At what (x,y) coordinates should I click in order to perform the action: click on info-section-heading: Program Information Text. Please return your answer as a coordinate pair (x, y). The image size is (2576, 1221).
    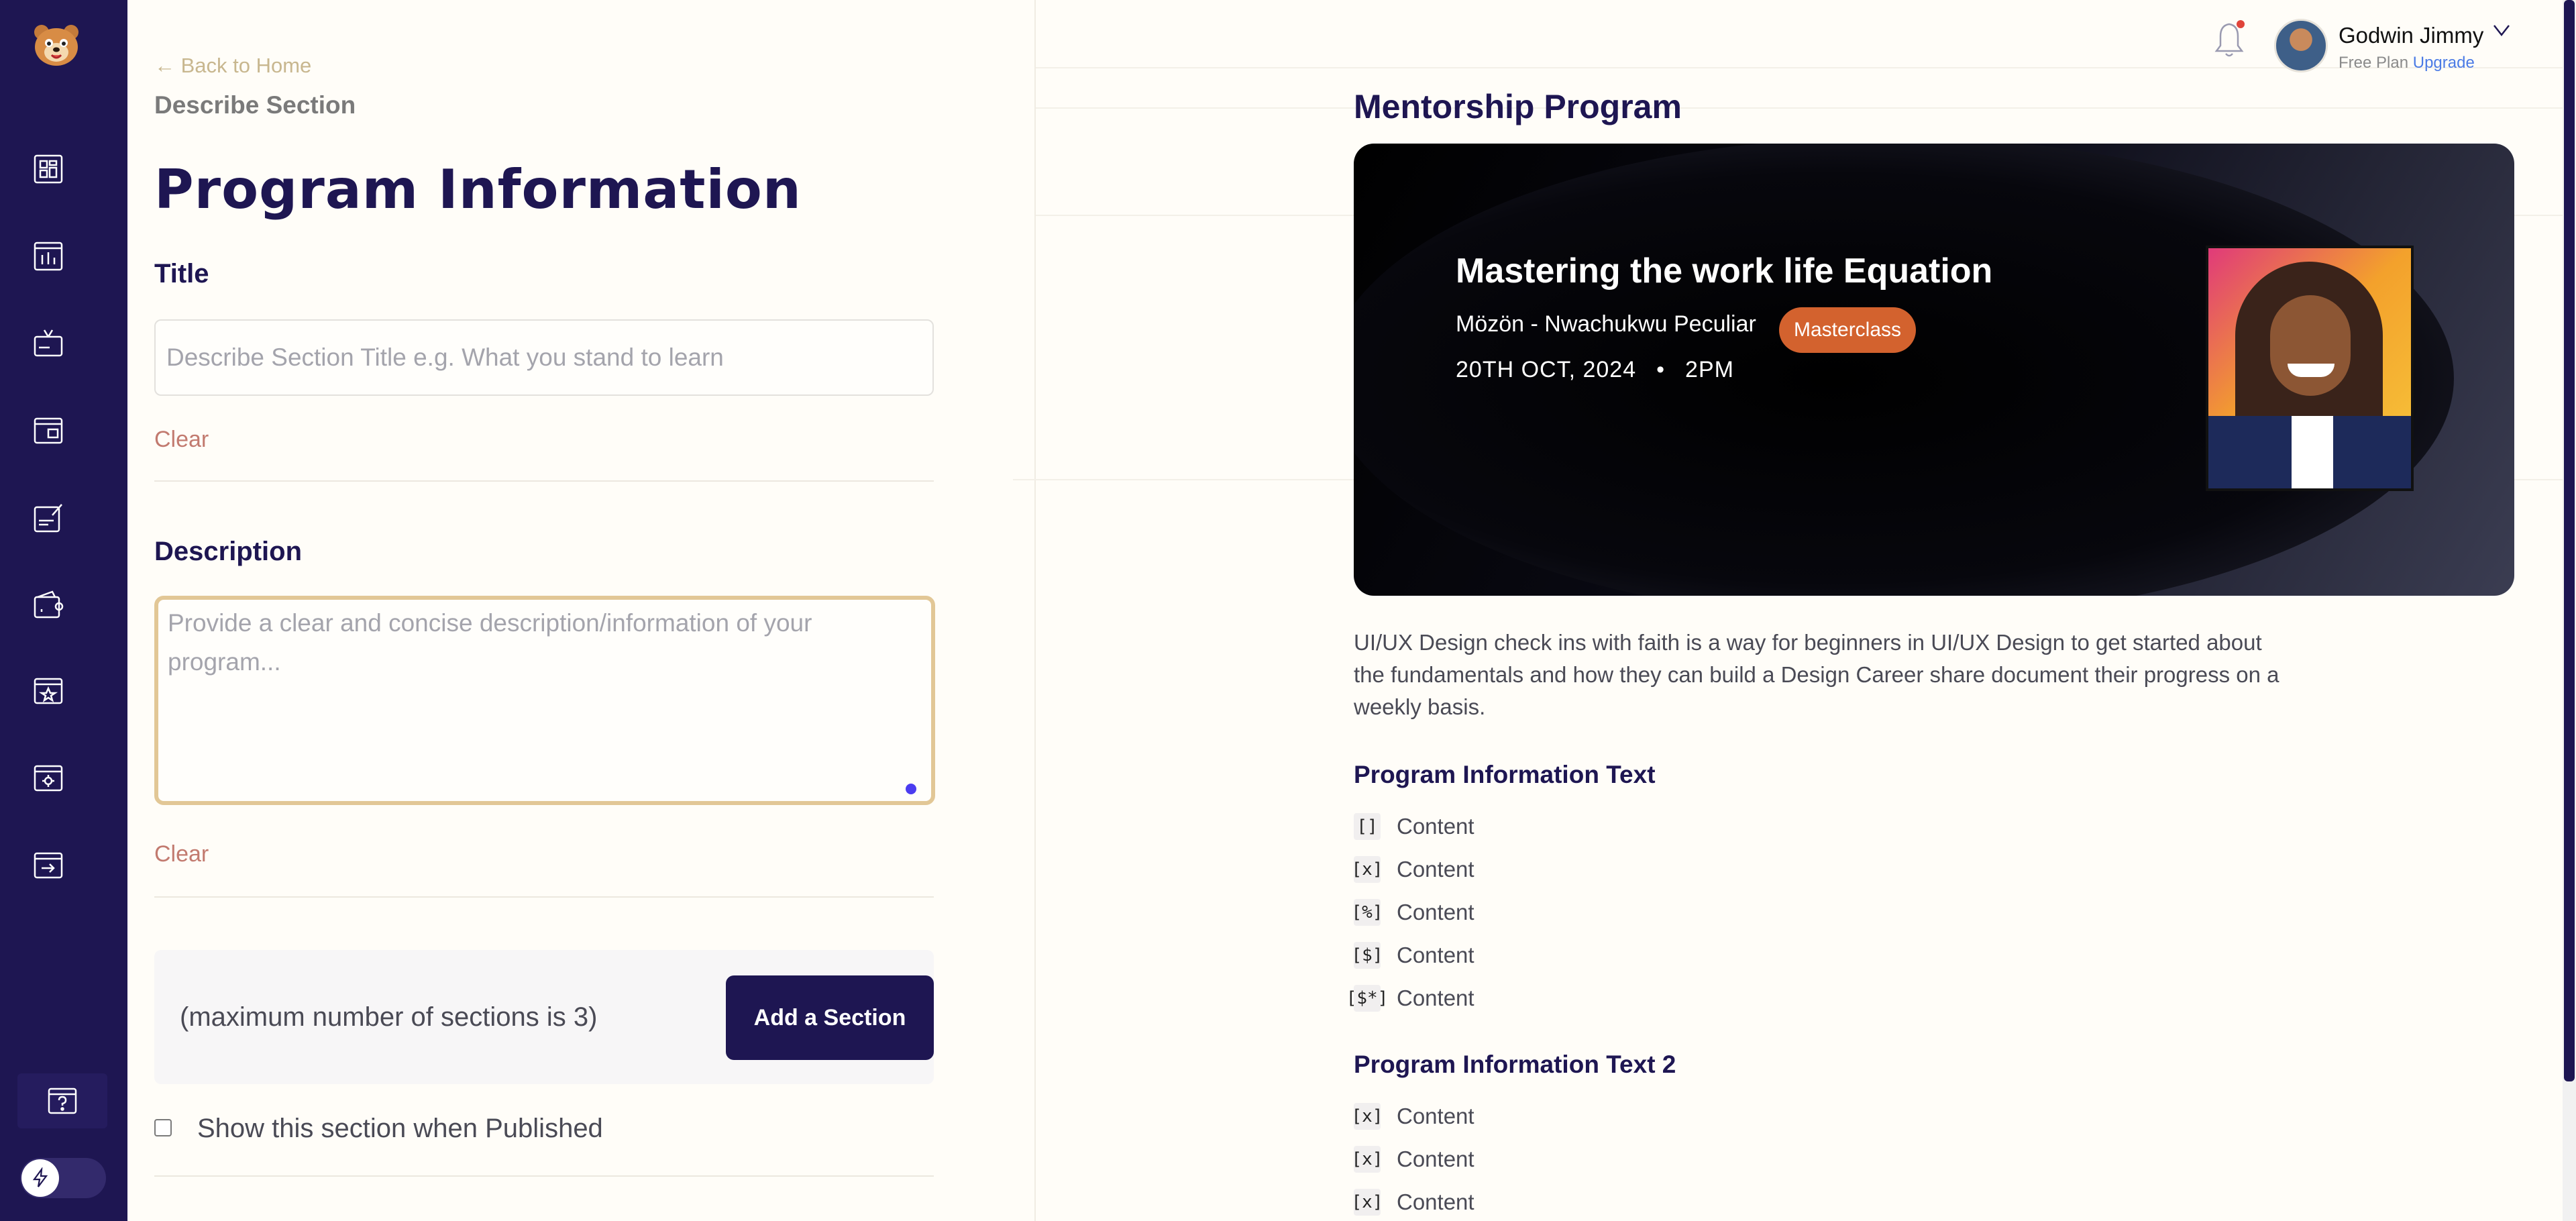
    Looking at the image, I should click on (1505, 774).